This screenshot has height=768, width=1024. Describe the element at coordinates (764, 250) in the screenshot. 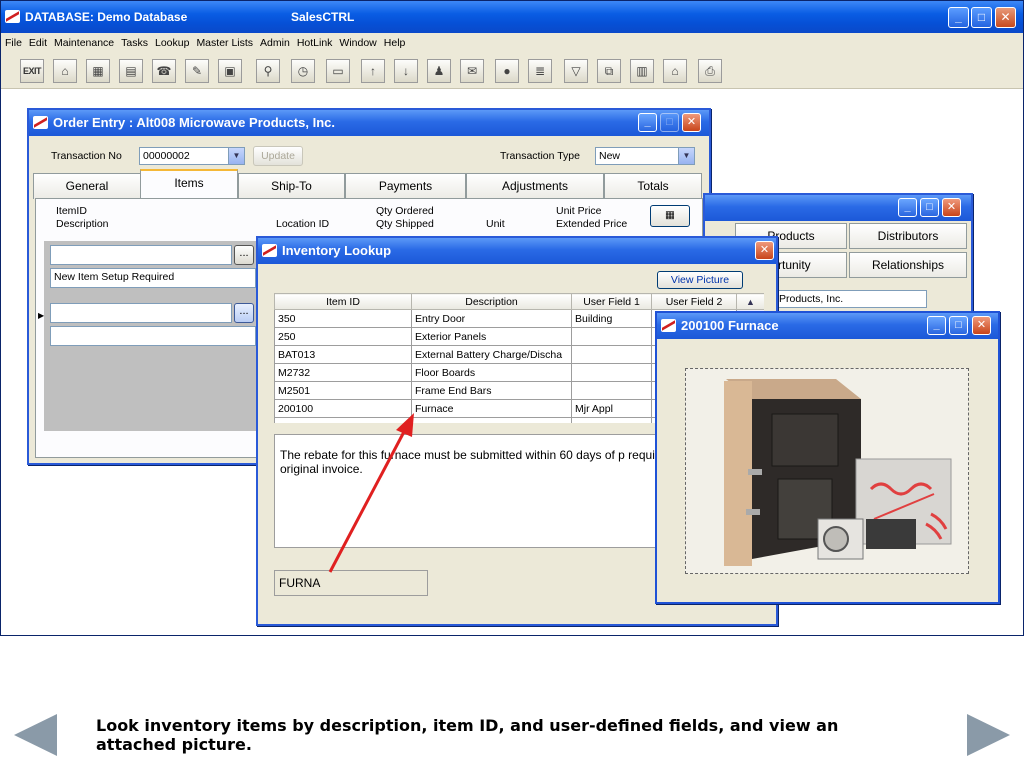

I see `inventory-close-button: ✕` at that location.